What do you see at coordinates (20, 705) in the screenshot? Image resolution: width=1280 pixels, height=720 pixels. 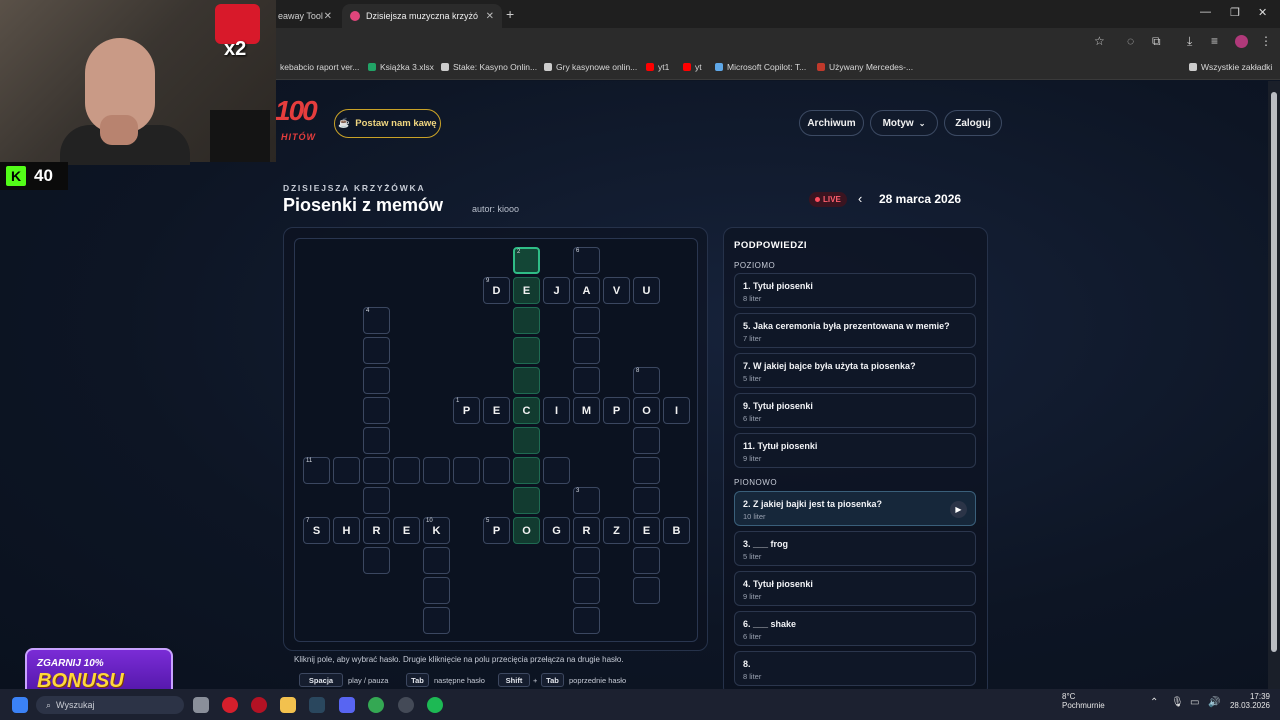 I see `windows-start-icon` at bounding box center [20, 705].